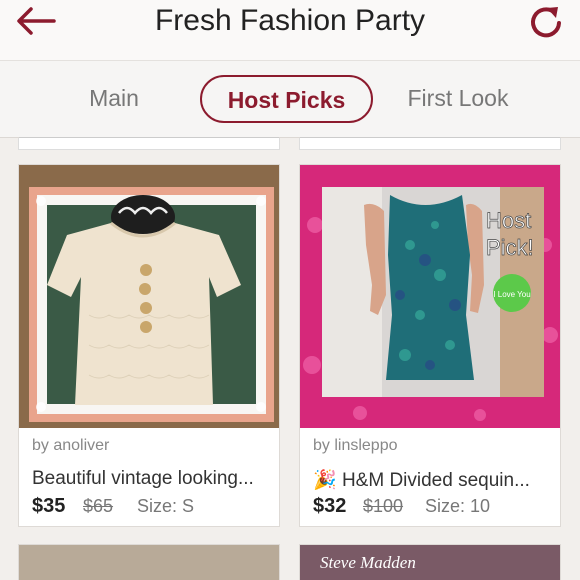 This screenshot has height=580, width=580. I want to click on pick-overlay-text: Pick!, so click(510, 247).